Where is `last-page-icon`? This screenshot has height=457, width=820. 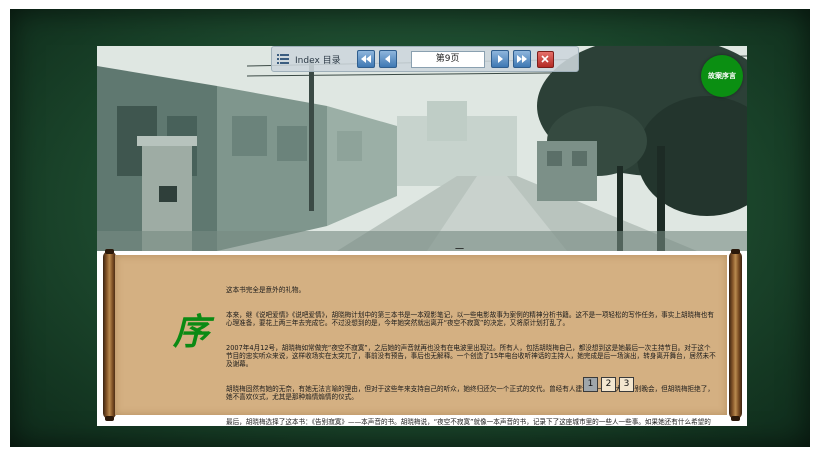 last-page-icon is located at coordinates (521, 59).